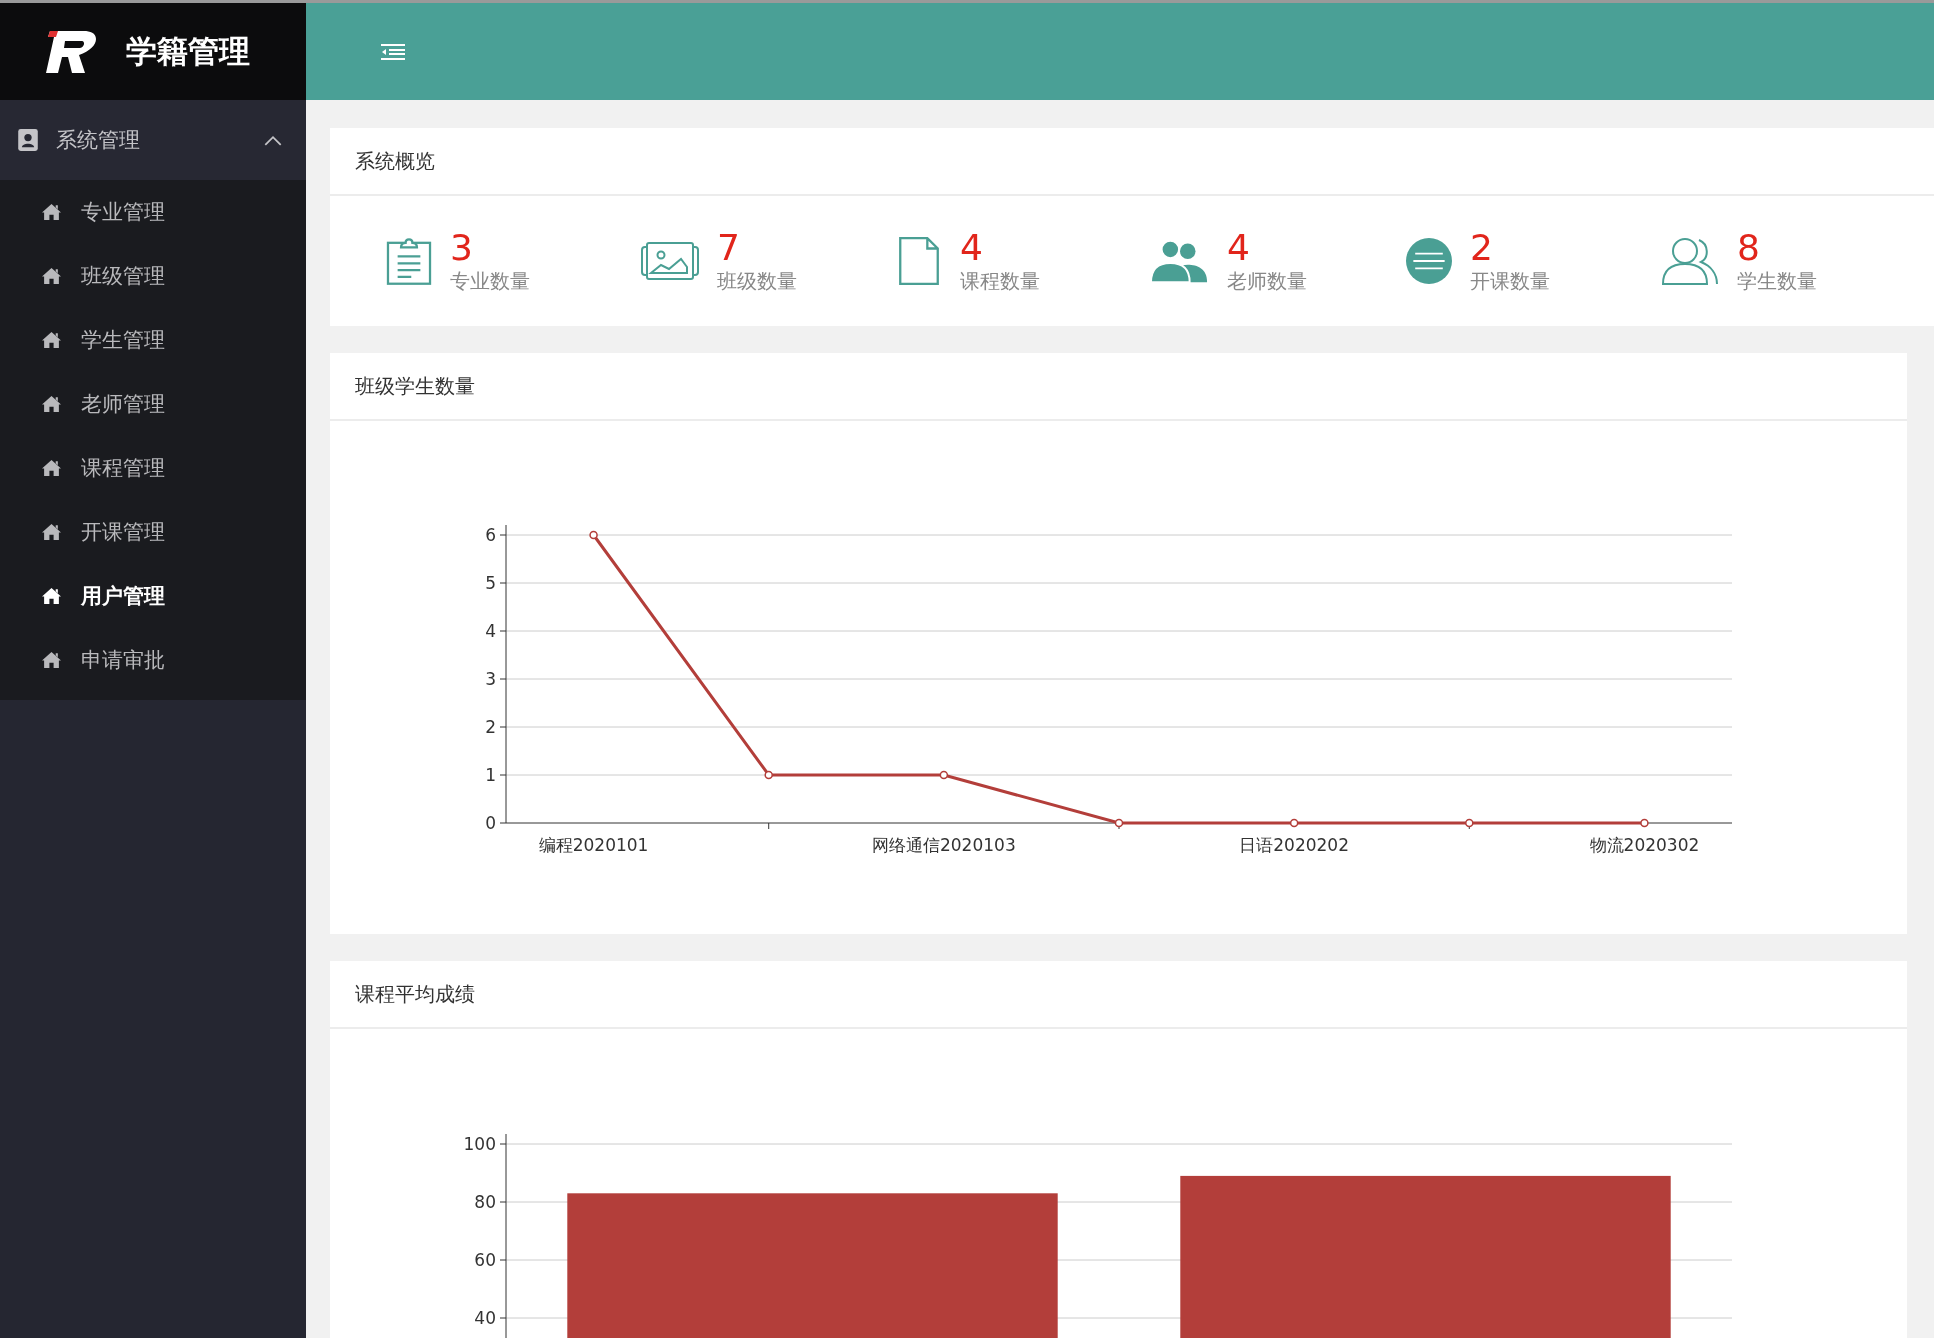 The width and height of the screenshot is (1934, 1338). What do you see at coordinates (1132, 162) in the screenshot?
I see `card-title: 系统概览` at bounding box center [1132, 162].